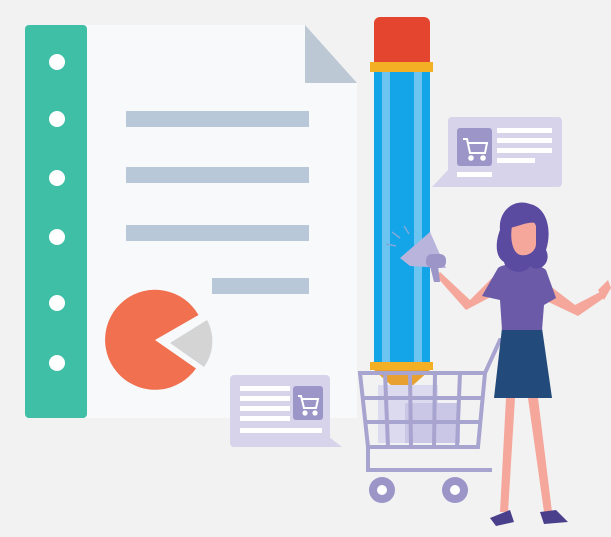 This screenshot has width=611, height=537. Describe the element at coordinates (436, 261) in the screenshot. I see `megaphone-handle` at that location.